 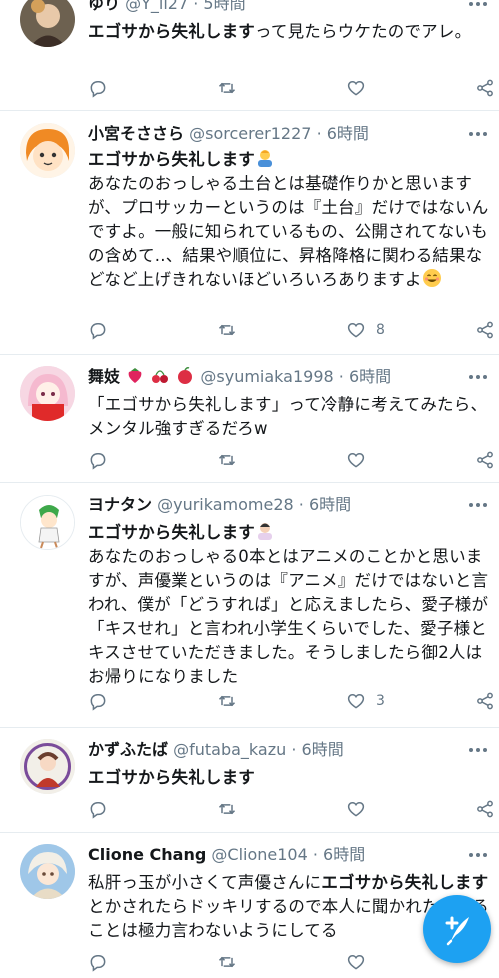 What do you see at coordinates (104, 376) in the screenshot?
I see `display-name: 舞妓` at bounding box center [104, 376].